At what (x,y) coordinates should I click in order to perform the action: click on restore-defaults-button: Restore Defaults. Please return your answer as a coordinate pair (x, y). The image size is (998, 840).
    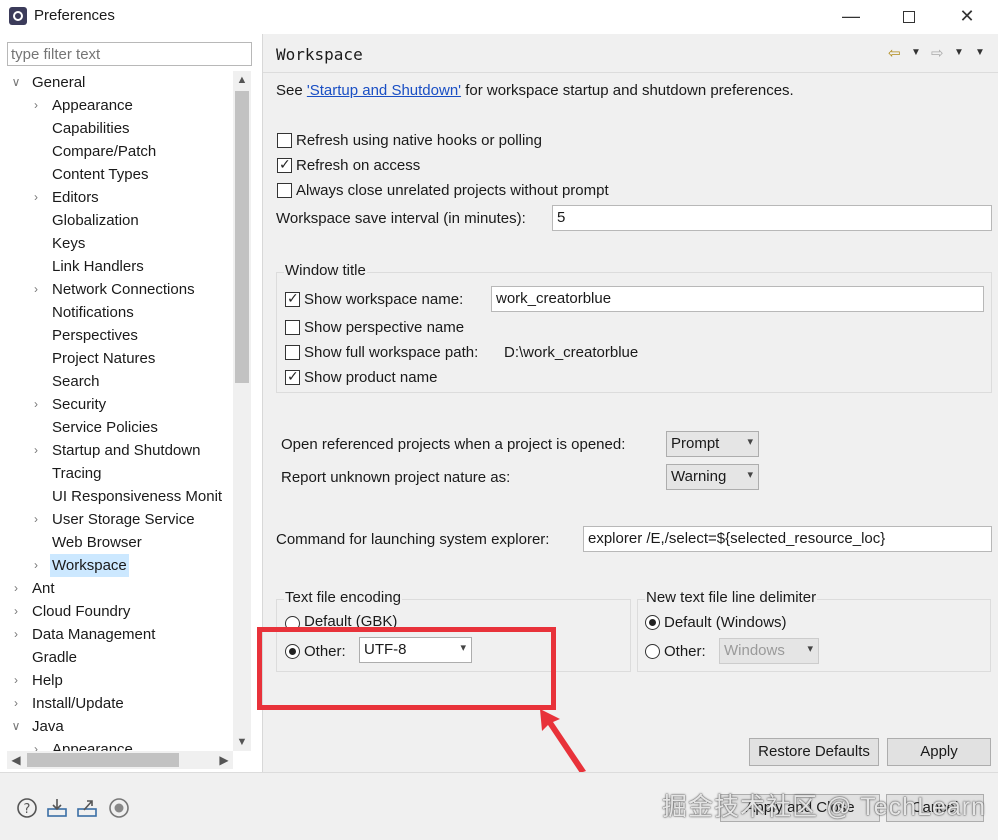
    Looking at the image, I should click on (814, 752).